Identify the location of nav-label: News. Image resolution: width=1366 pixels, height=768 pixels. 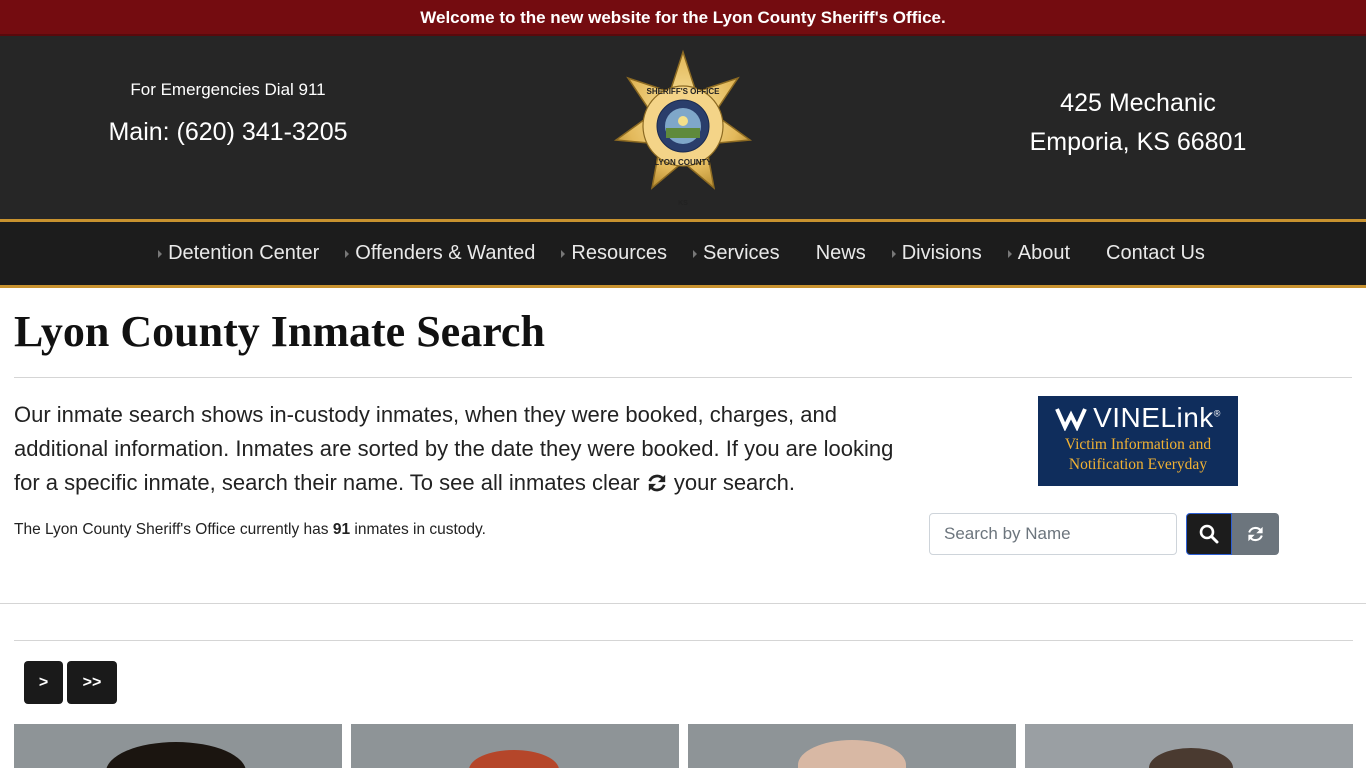
(840, 253).